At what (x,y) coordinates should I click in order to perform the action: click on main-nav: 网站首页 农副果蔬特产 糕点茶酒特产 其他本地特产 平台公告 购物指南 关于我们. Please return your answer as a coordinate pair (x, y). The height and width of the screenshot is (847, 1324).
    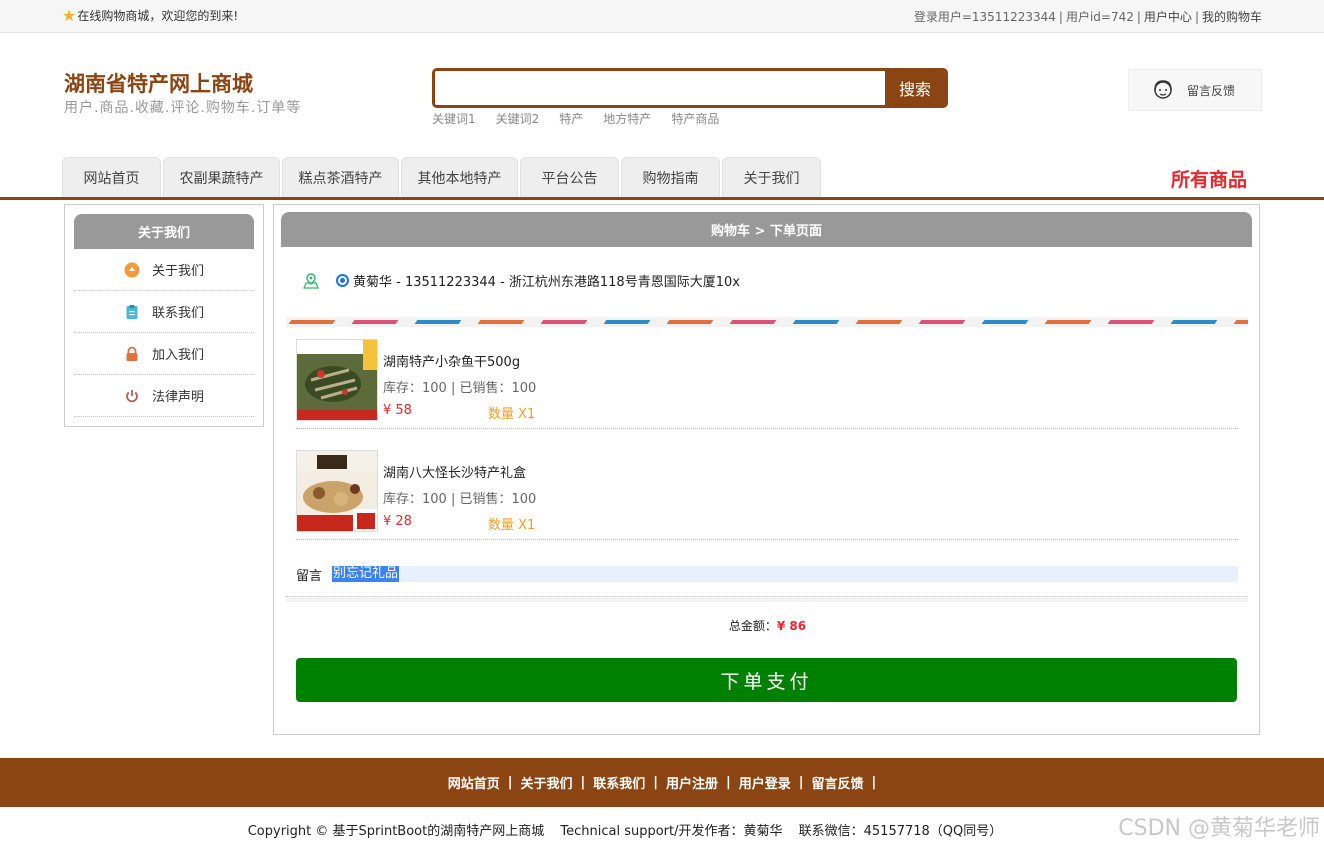
    Looking at the image, I should click on (441, 177).